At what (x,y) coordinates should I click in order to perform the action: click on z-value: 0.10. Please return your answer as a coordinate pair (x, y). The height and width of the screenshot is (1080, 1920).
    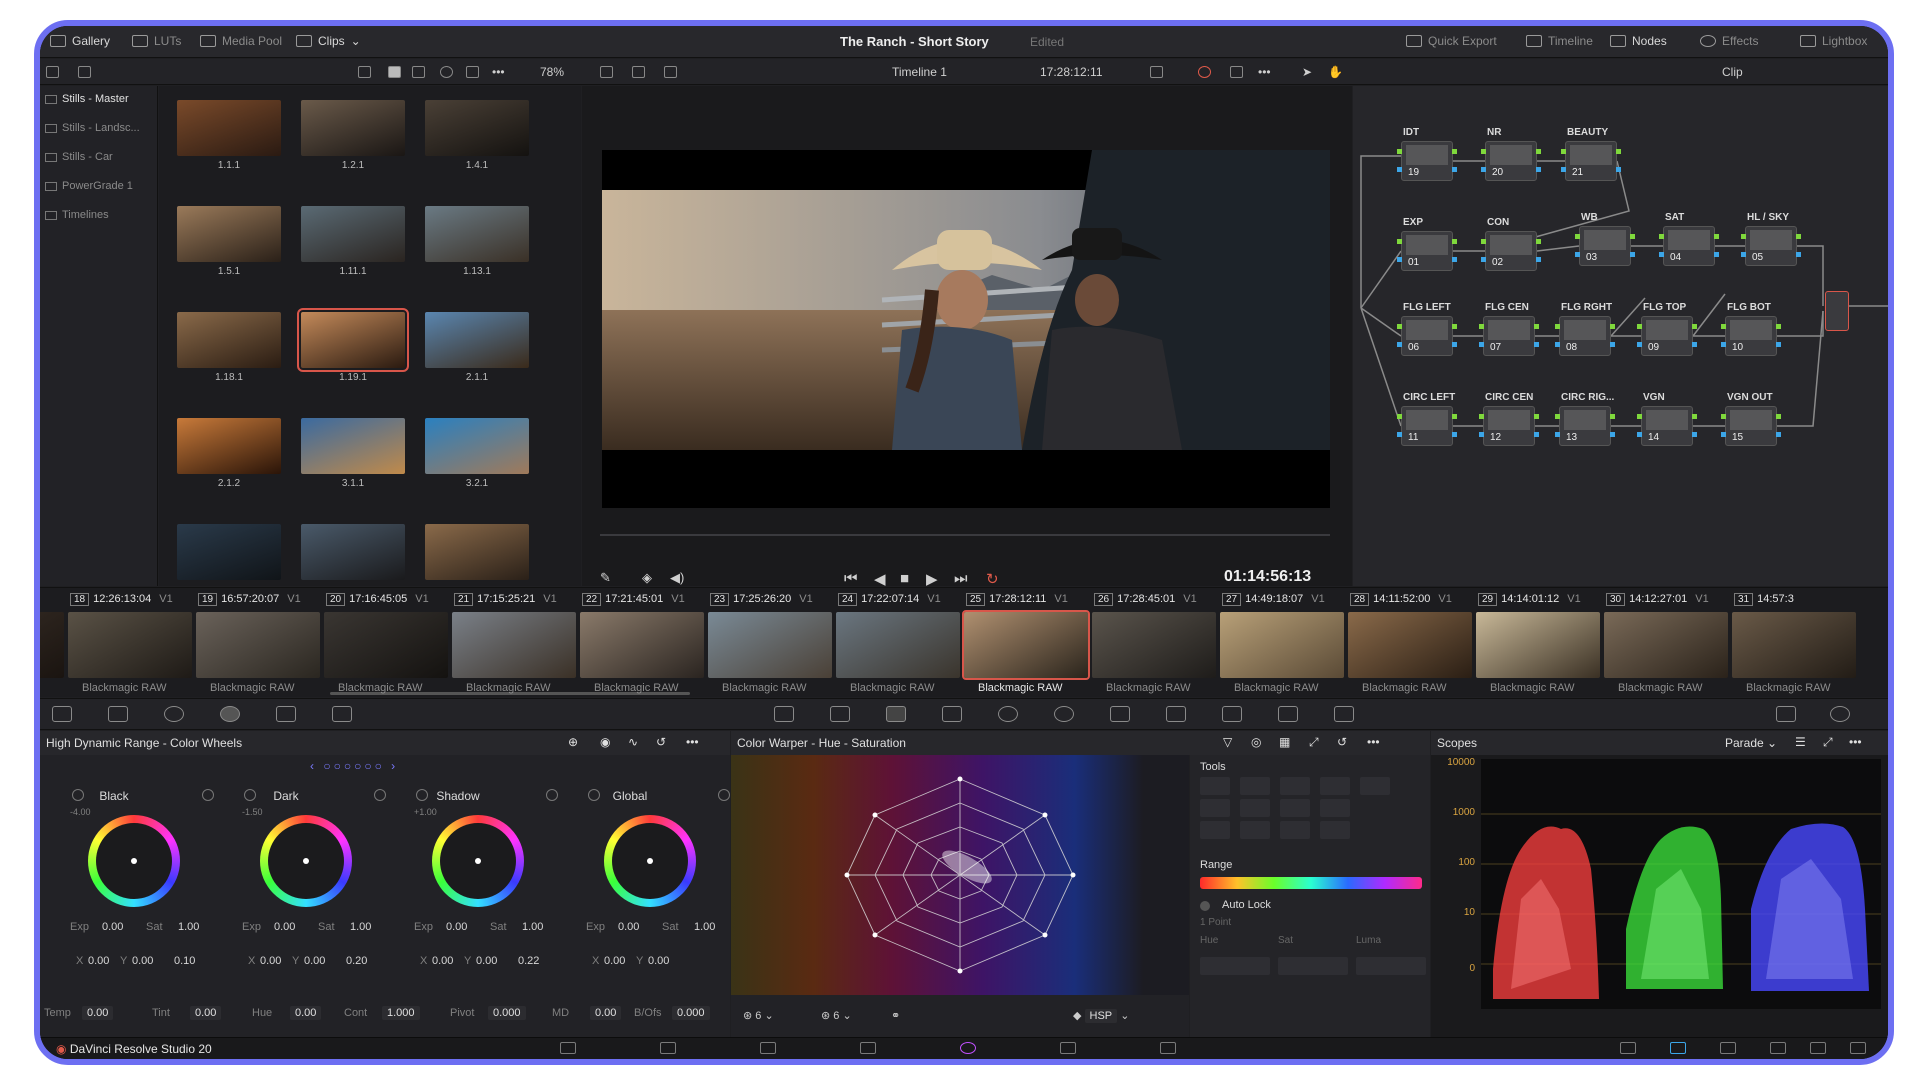
    Looking at the image, I should click on (184, 961).